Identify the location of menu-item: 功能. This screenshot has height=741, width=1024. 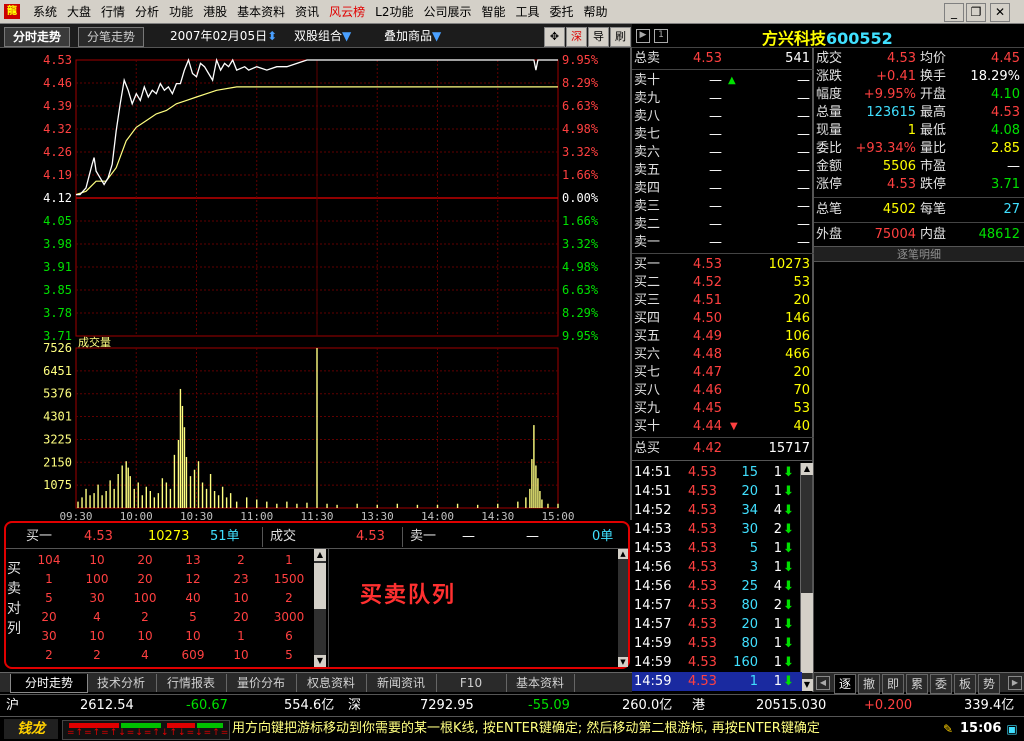
(181, 12).